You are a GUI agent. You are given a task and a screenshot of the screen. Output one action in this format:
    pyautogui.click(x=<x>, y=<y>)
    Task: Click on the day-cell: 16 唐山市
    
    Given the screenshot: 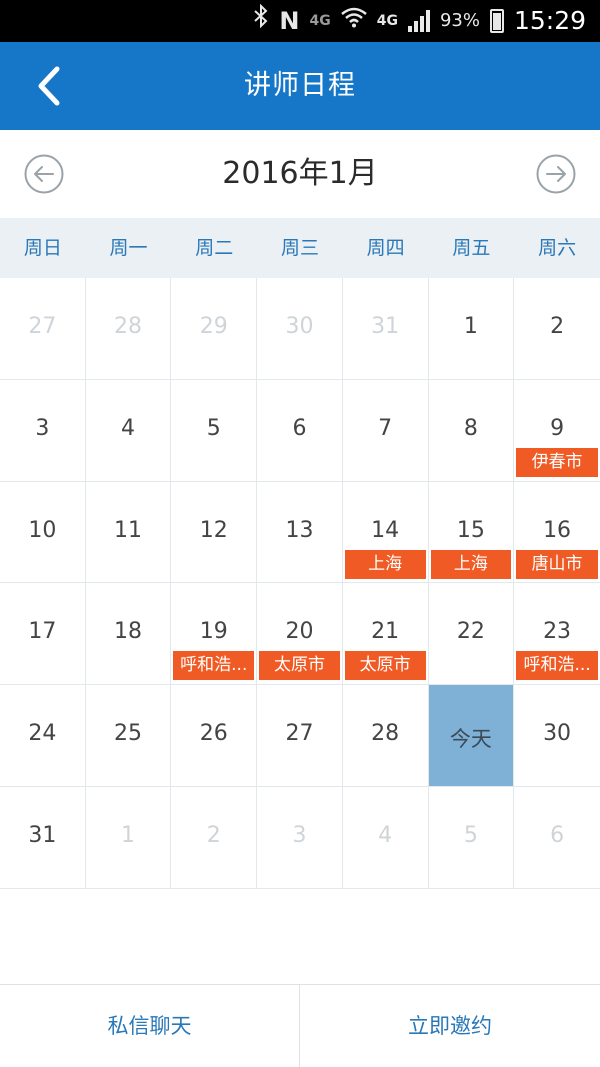 What is the action you would take?
    pyautogui.click(x=557, y=533)
    